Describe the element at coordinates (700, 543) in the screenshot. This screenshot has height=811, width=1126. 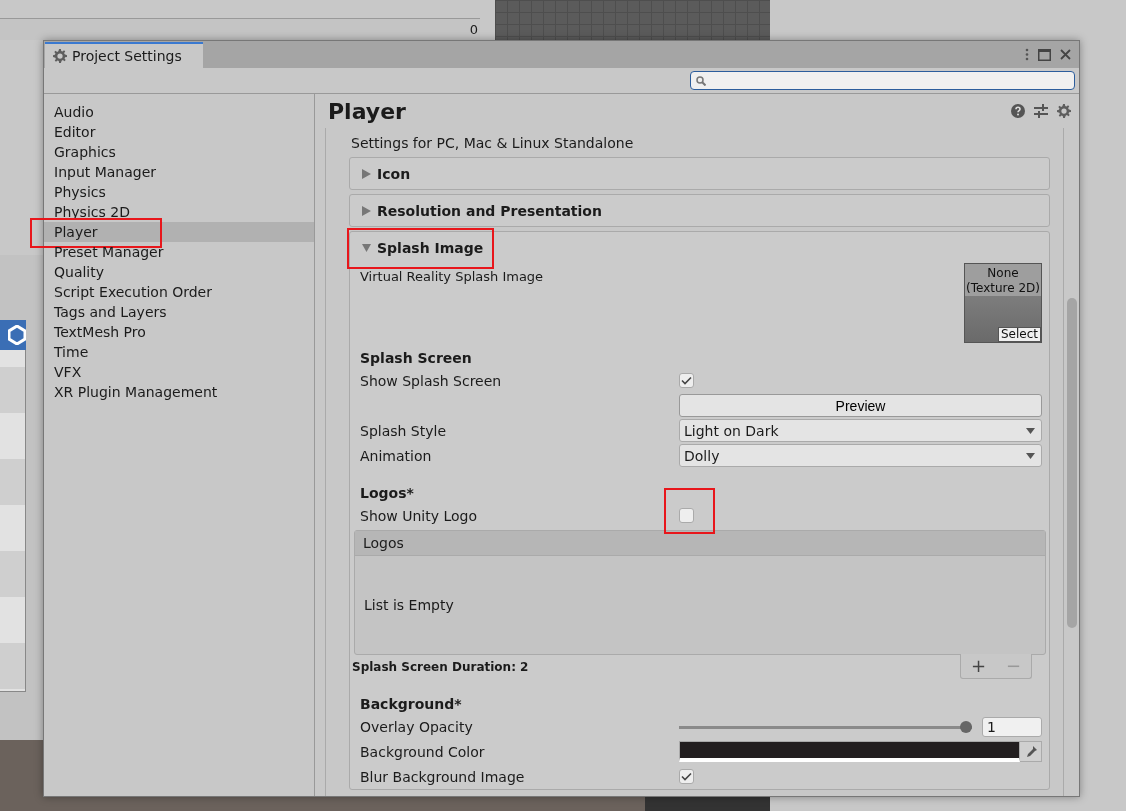
I see `list-header: Logos` at that location.